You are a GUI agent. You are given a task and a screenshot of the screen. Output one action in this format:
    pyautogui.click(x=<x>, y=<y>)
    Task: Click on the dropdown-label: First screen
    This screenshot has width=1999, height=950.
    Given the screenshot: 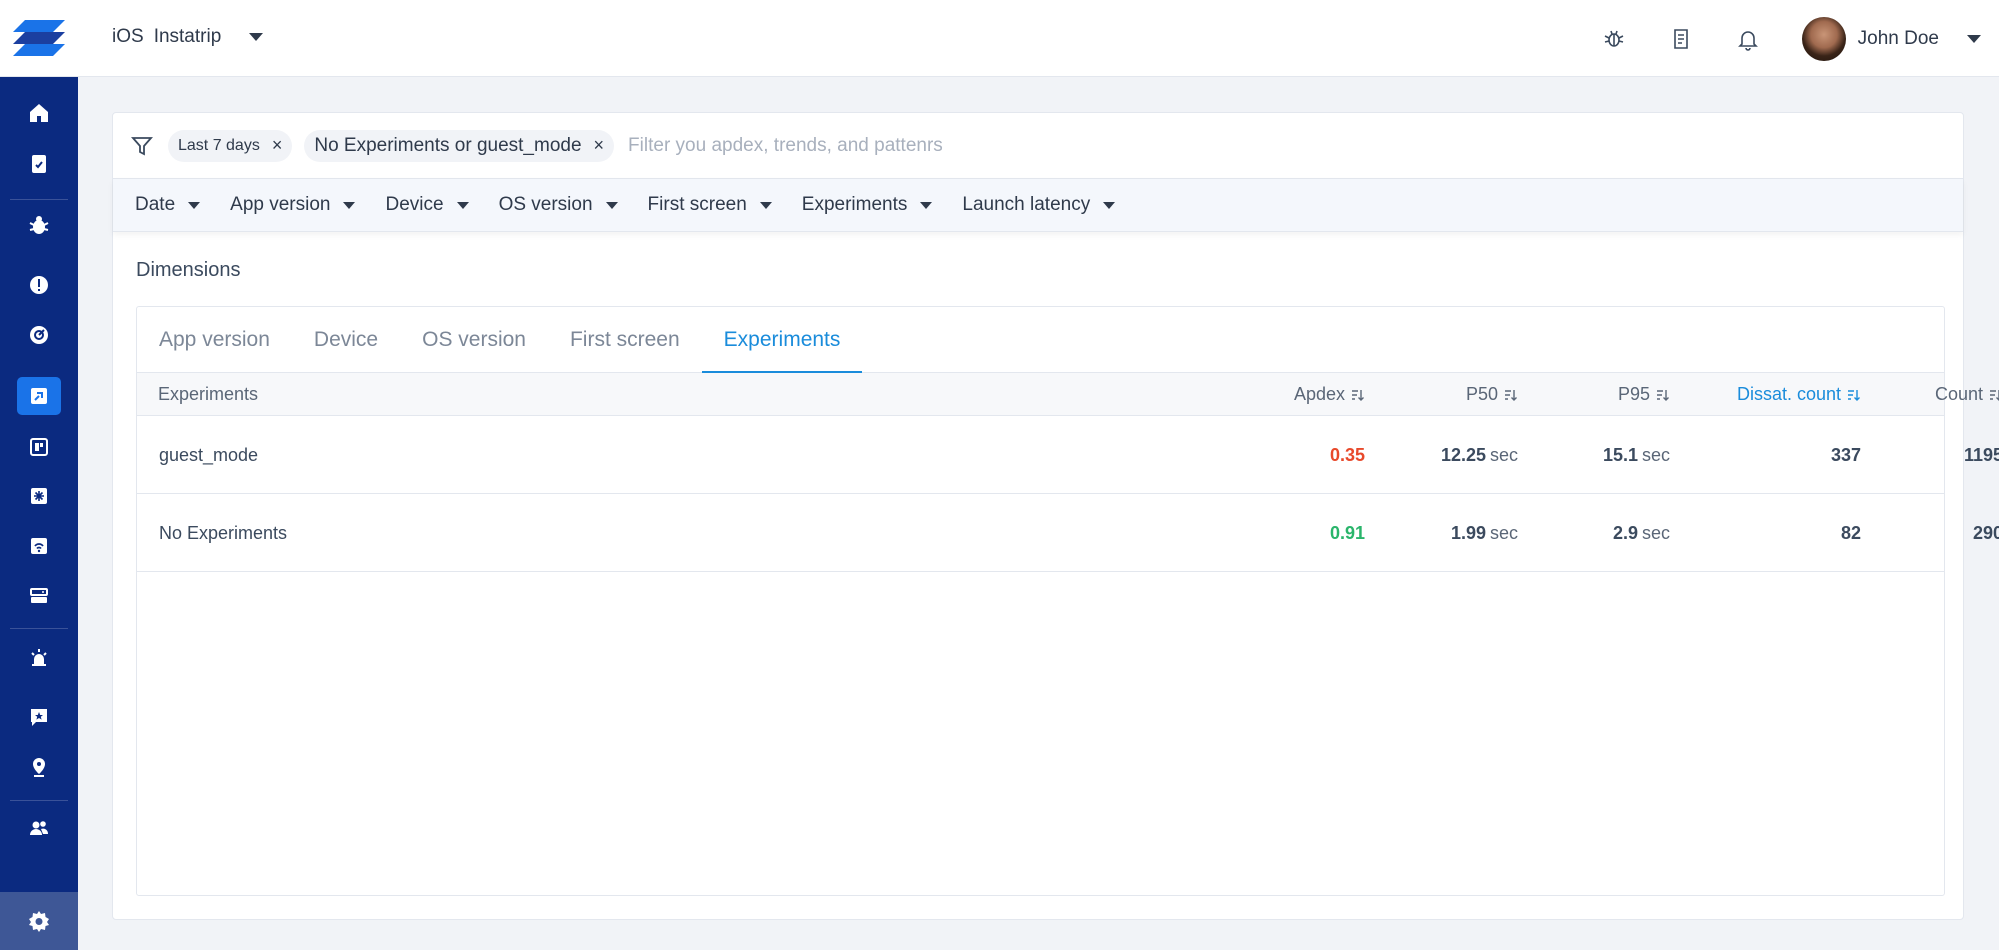 What is the action you would take?
    pyautogui.click(x=697, y=204)
    